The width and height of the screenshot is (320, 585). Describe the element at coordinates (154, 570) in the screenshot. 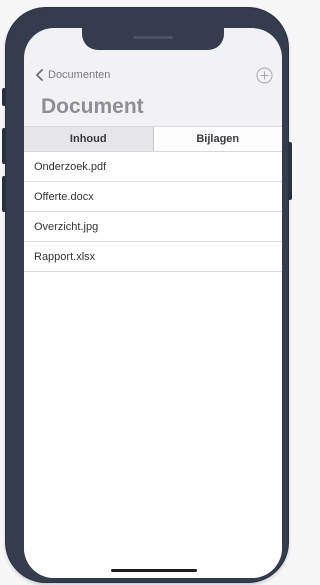

I see `home-indicator` at that location.